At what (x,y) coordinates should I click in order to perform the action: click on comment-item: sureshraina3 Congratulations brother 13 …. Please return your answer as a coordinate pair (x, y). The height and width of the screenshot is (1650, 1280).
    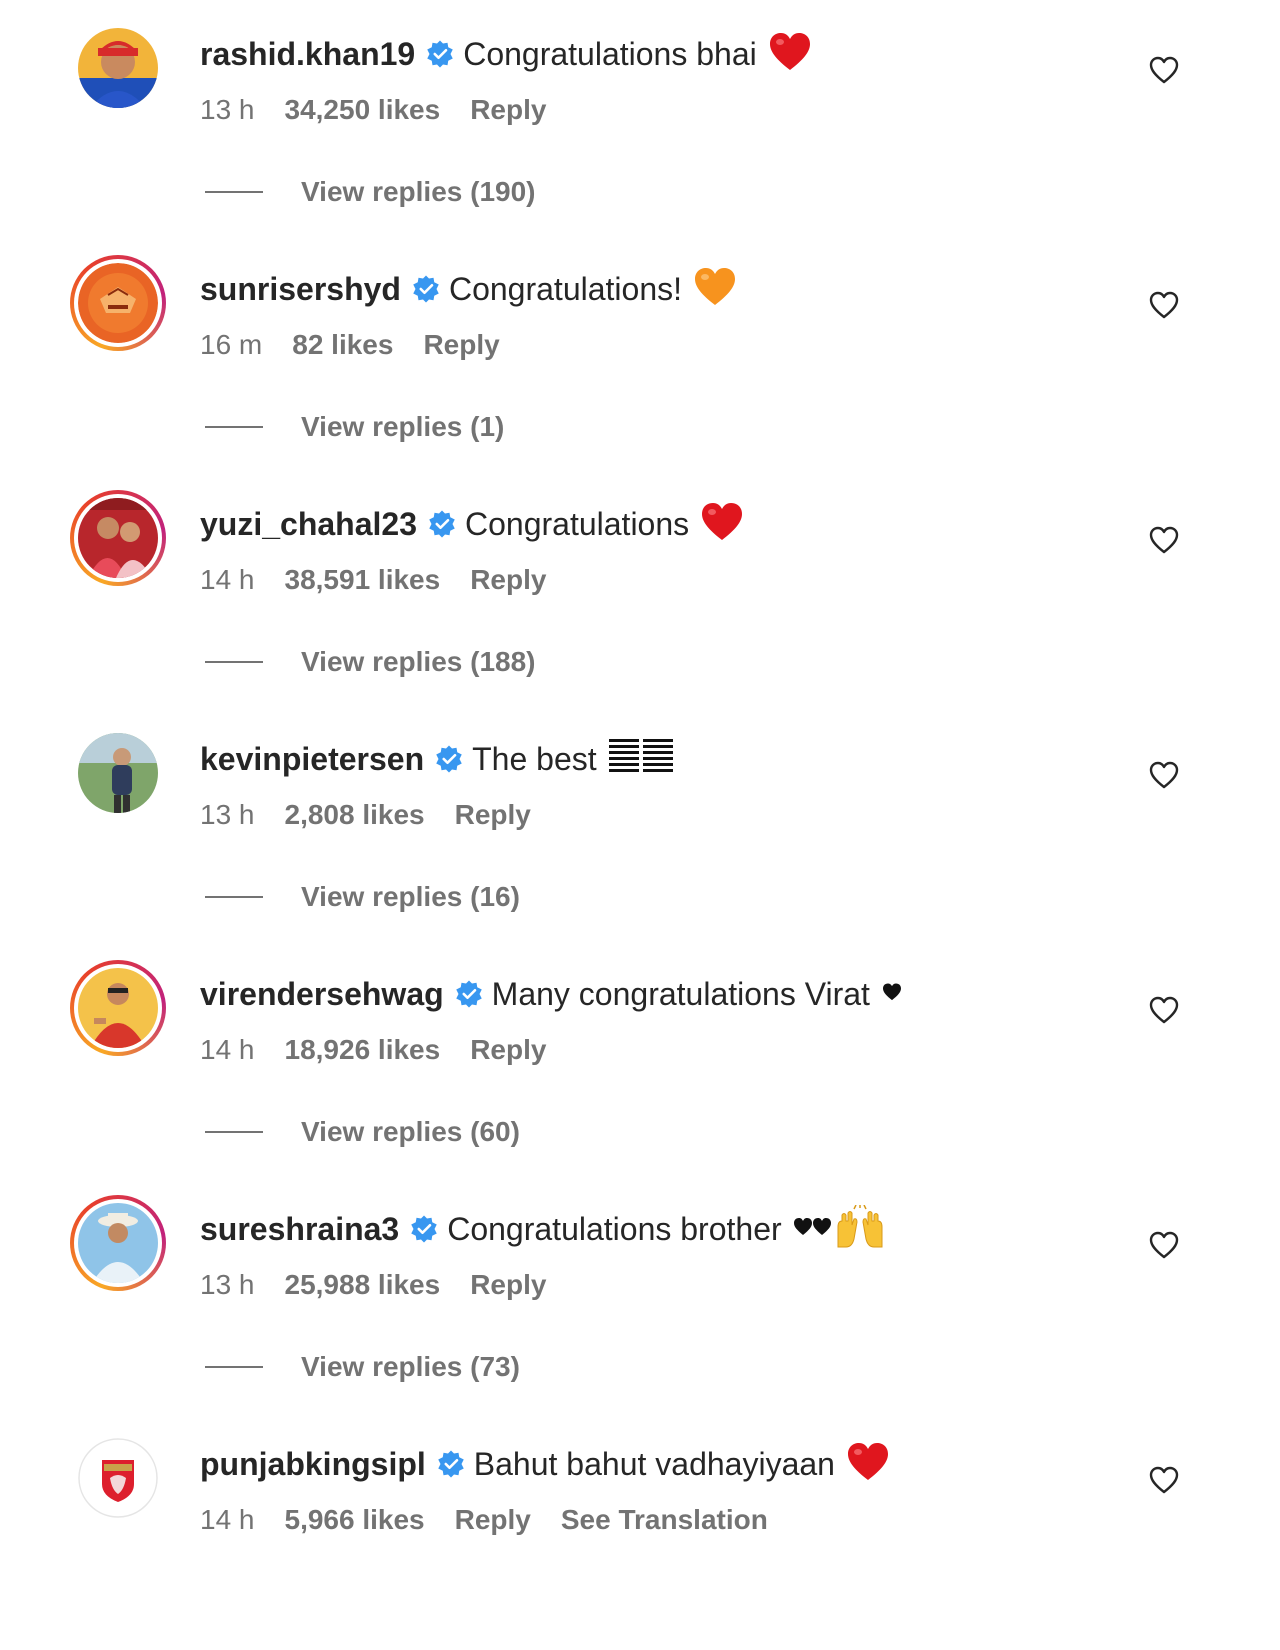
    Looking at the image, I should click on (640, 1295).